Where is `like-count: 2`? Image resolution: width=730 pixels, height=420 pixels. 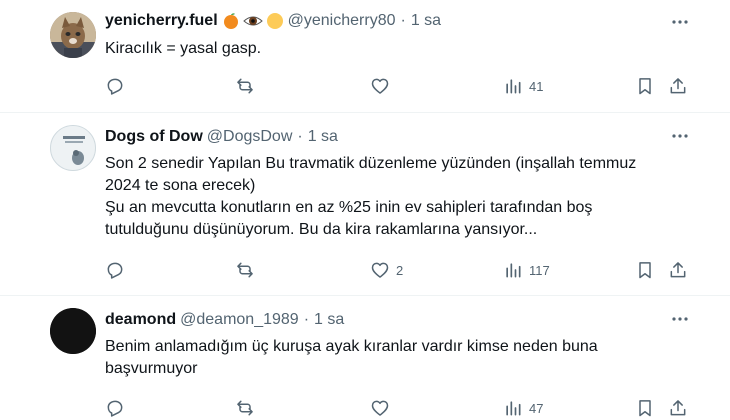
like-count: 2 is located at coordinates (400, 270).